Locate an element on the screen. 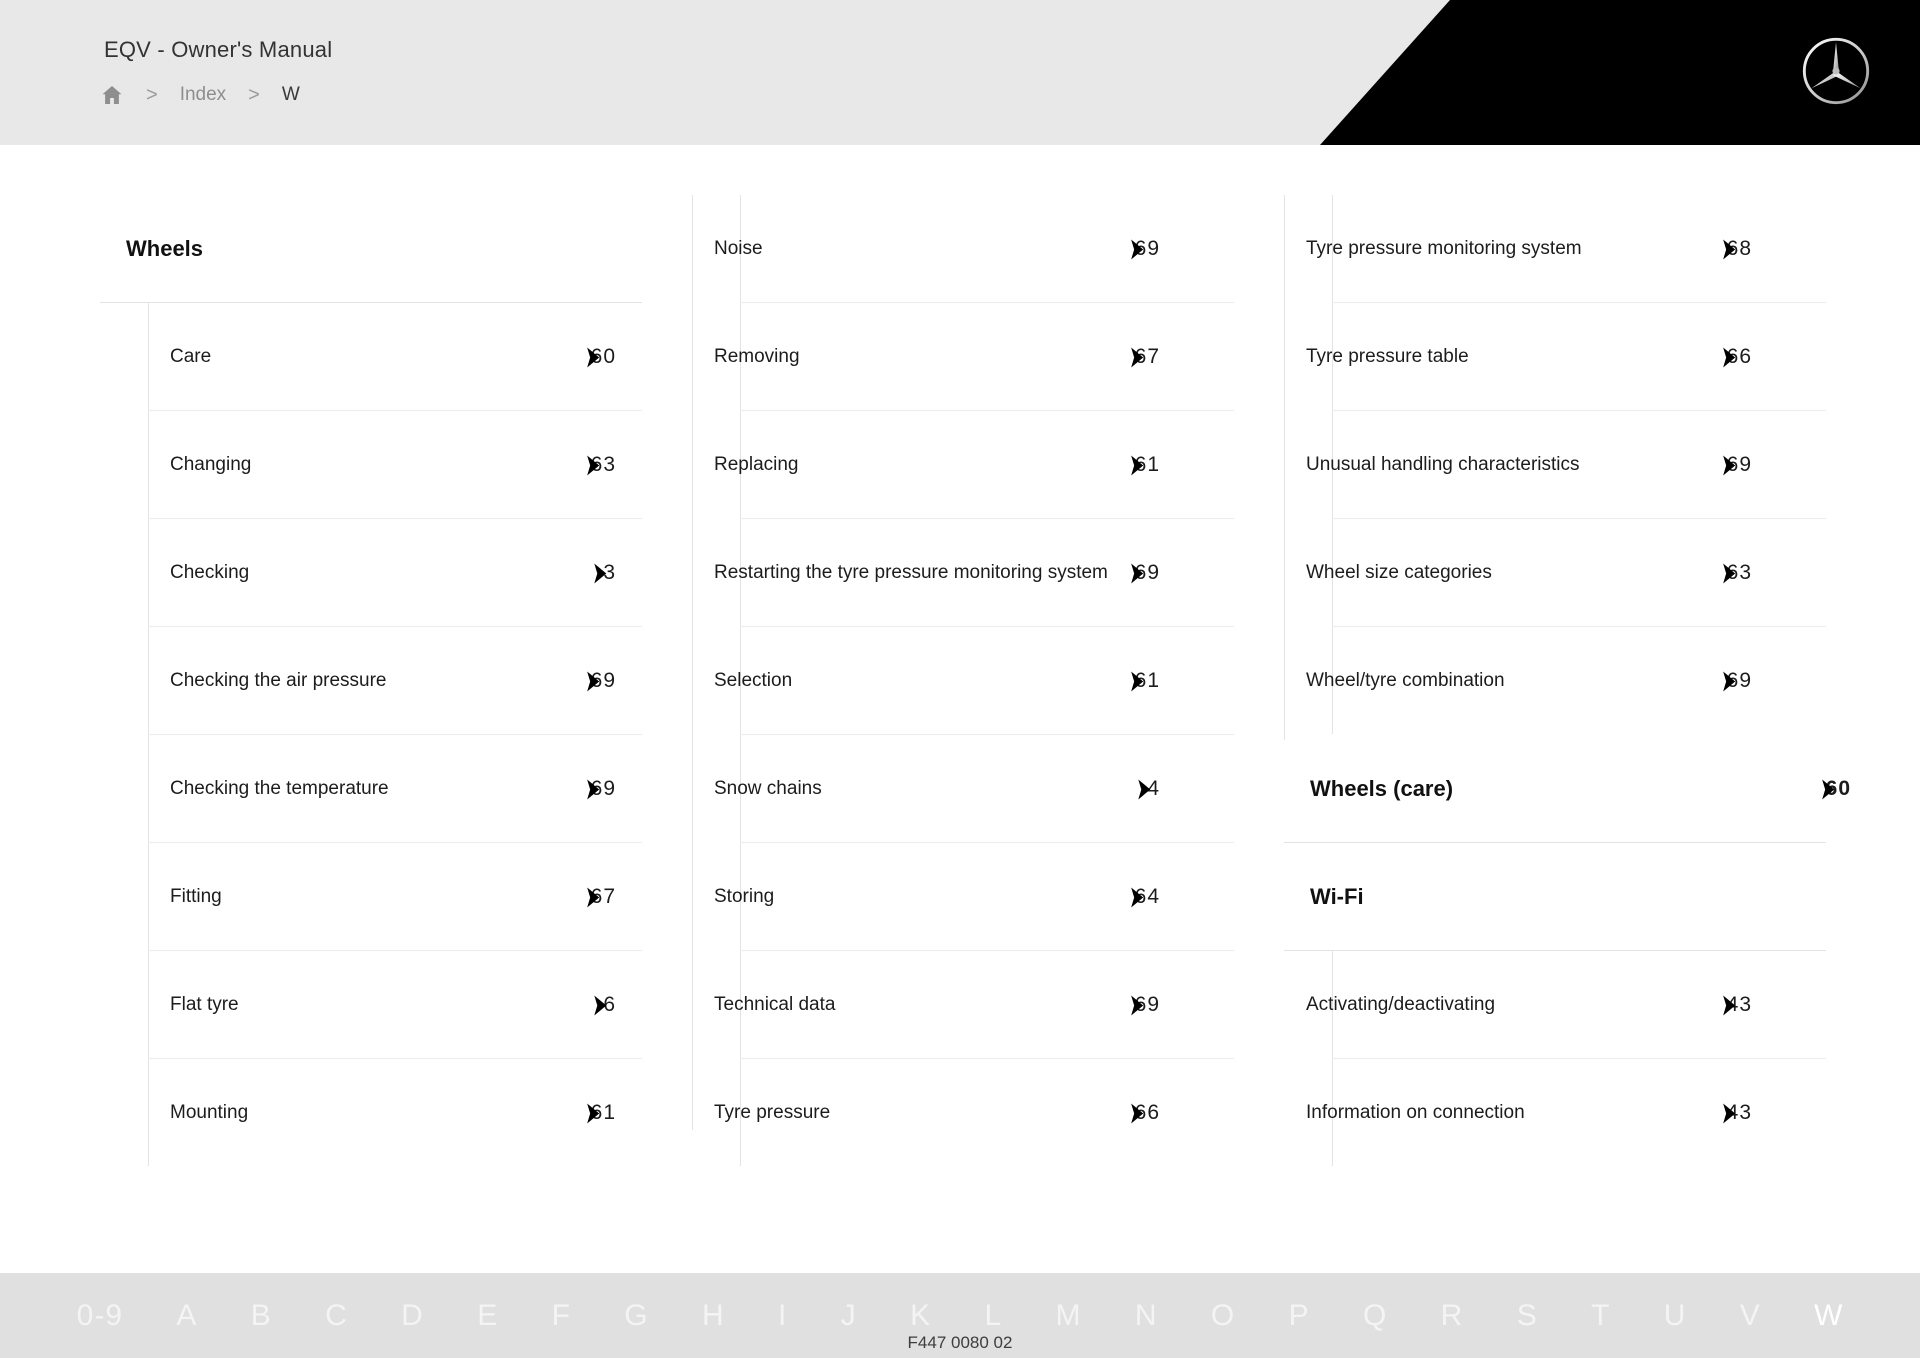 The height and width of the screenshot is (1358, 1920). index-entry: Wheel/tyre combination 69 is located at coordinates (1567, 681).